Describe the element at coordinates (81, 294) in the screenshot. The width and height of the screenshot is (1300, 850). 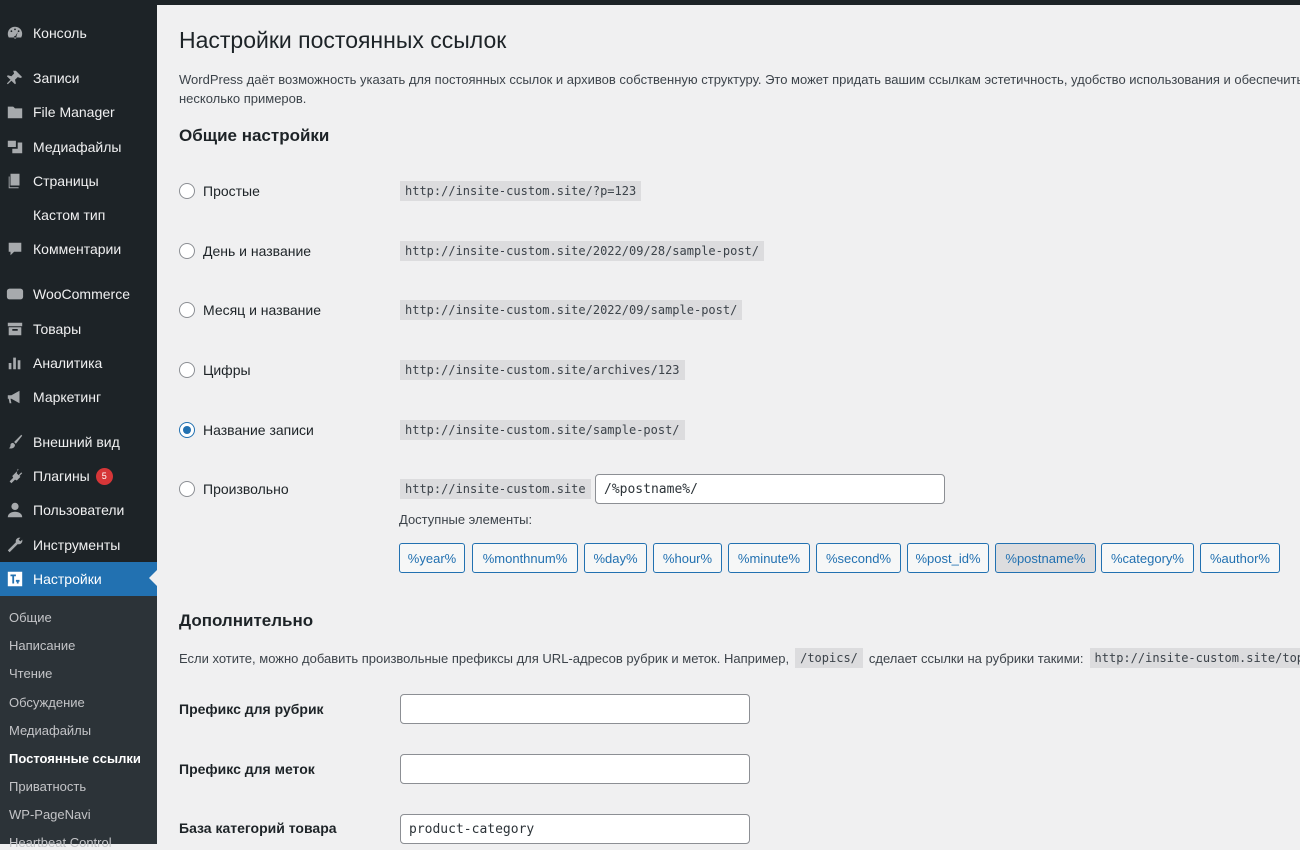
I see `sidebar-item-label: WooCommerce` at that location.